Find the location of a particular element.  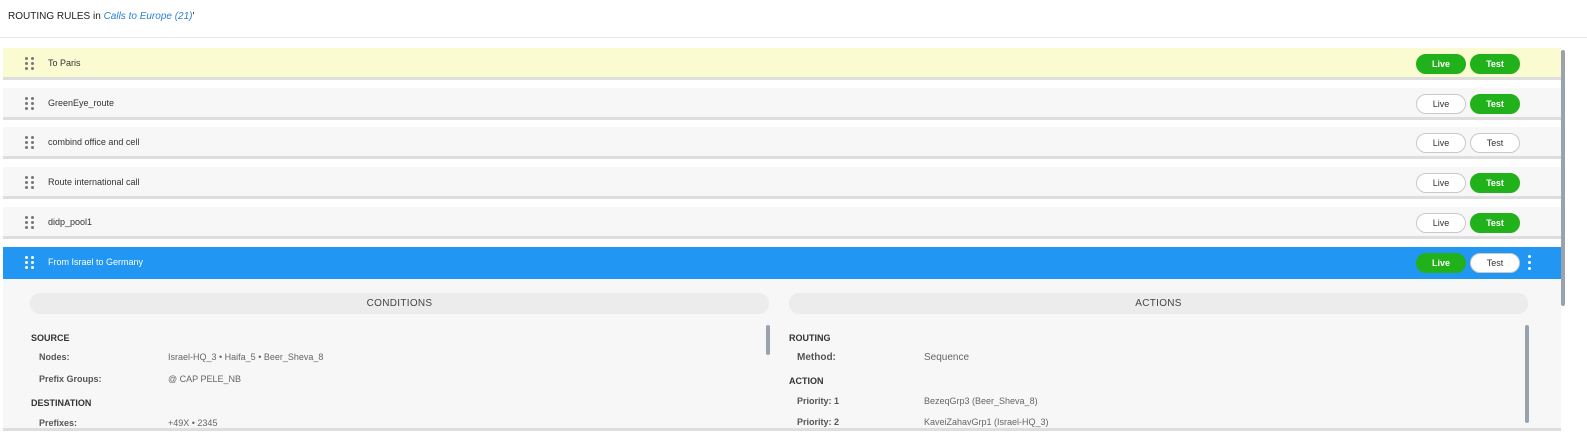

priority-2-label: Priority: 2 is located at coordinates (818, 422).